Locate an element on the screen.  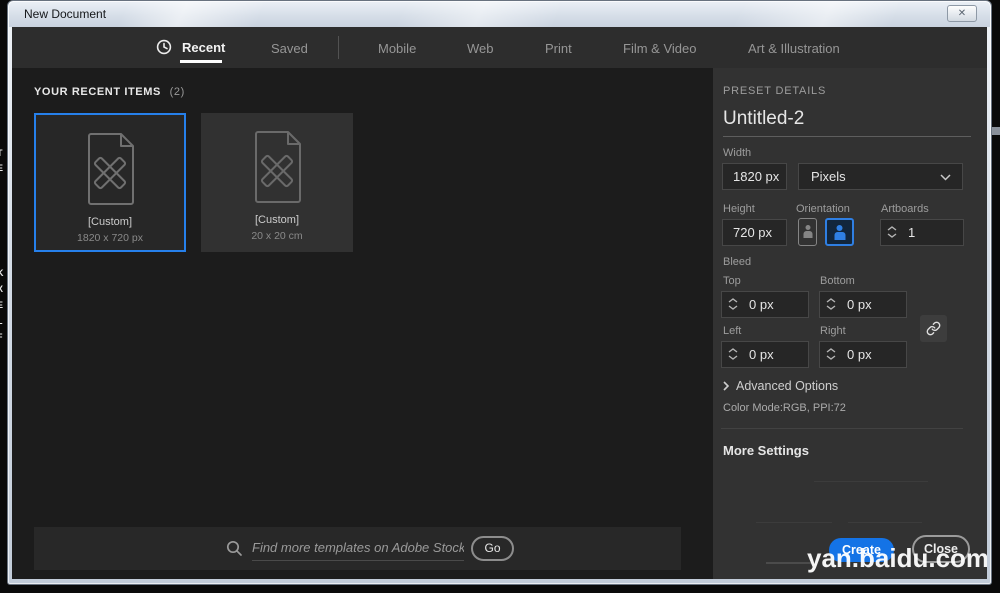
bleed-bottom-stepper: 0 px is located at coordinates (863, 304).